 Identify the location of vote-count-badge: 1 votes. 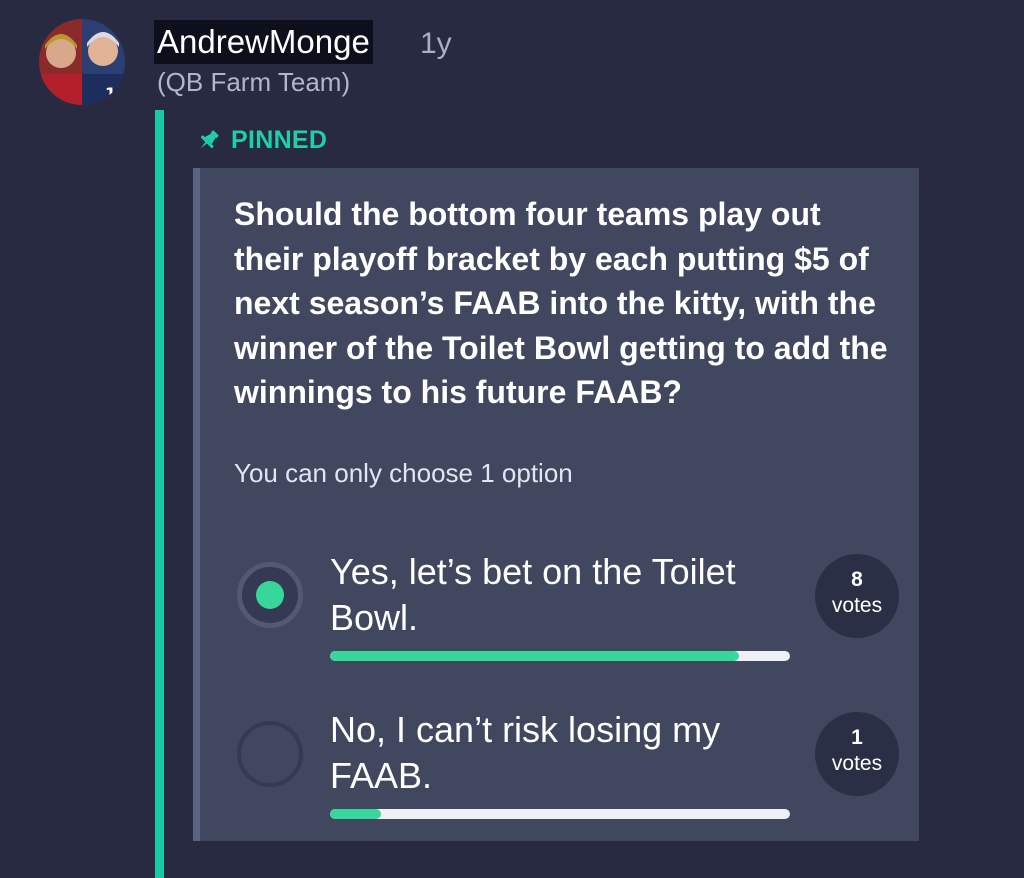
(857, 754).